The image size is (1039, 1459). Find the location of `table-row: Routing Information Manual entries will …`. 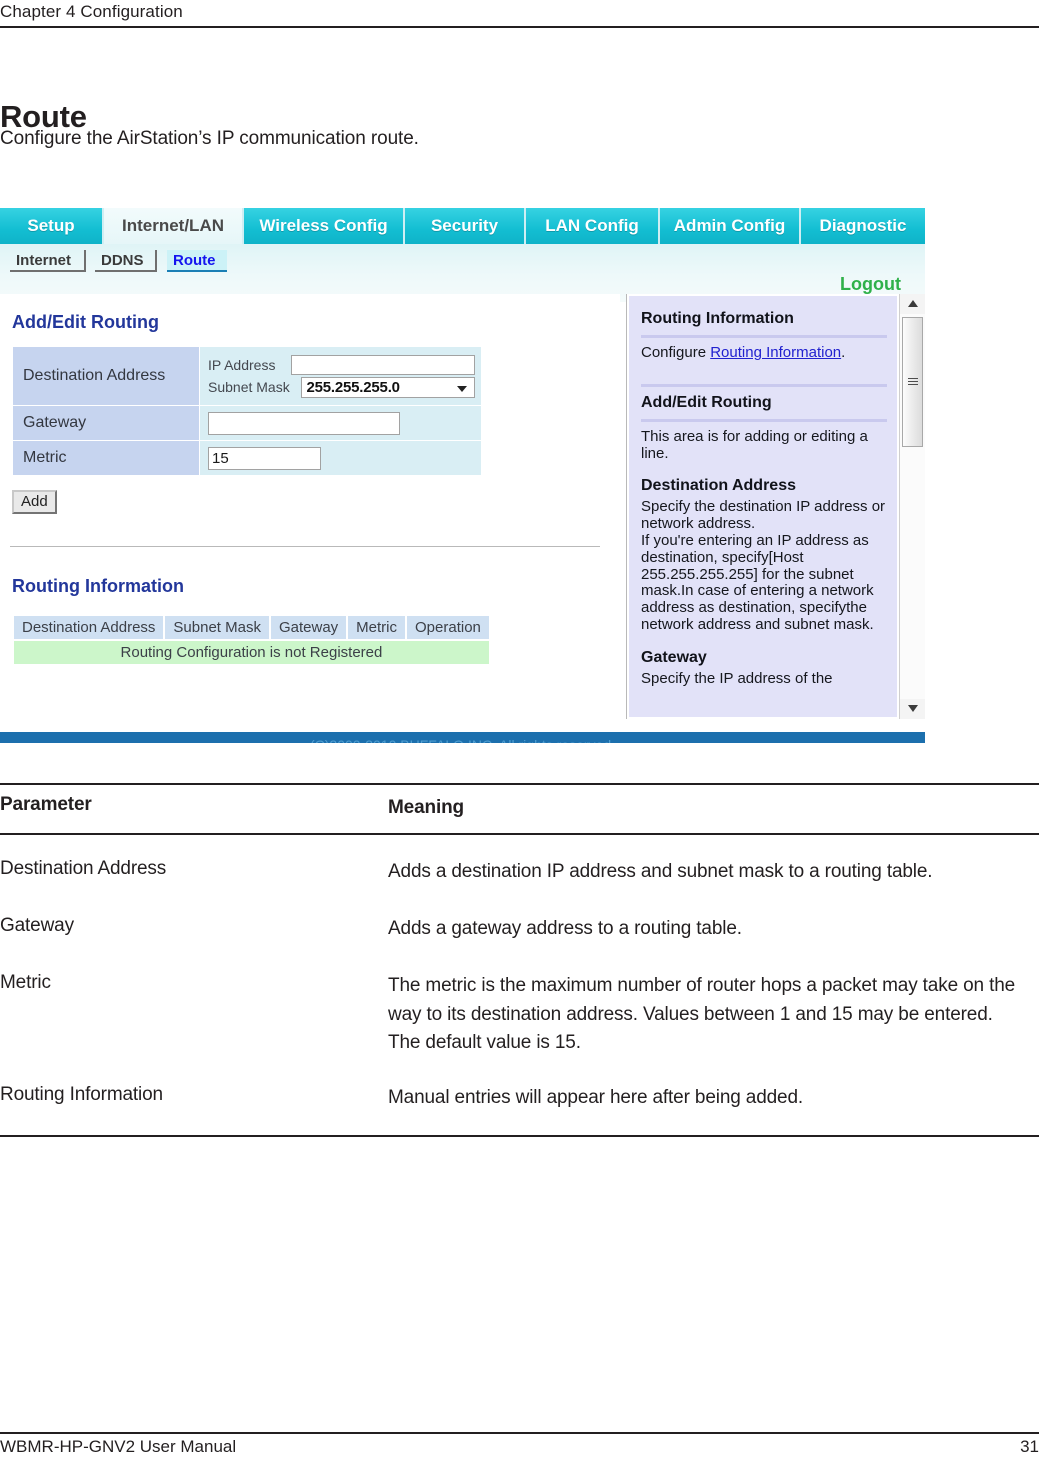

table-row: Routing Information Manual entries will … is located at coordinates (519, 1085).